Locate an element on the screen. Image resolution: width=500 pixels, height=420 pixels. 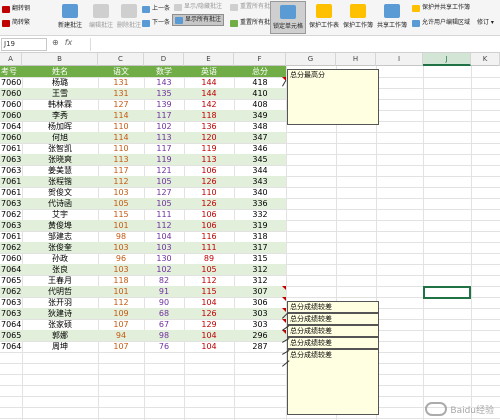
total-cell: 344 is located at coordinates (260, 170).